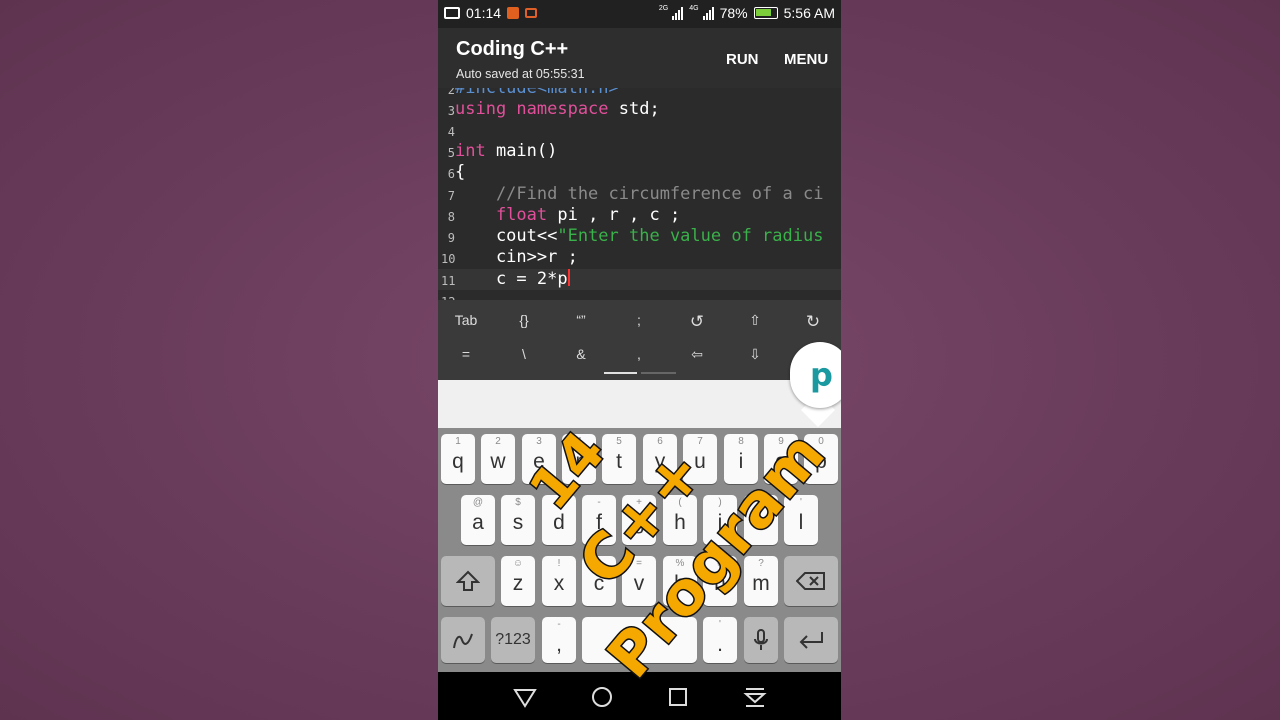 Image resolution: width=1280 pixels, height=720 pixels. What do you see at coordinates (518, 581) in the screenshot?
I see `key-z: ☺ z` at bounding box center [518, 581].